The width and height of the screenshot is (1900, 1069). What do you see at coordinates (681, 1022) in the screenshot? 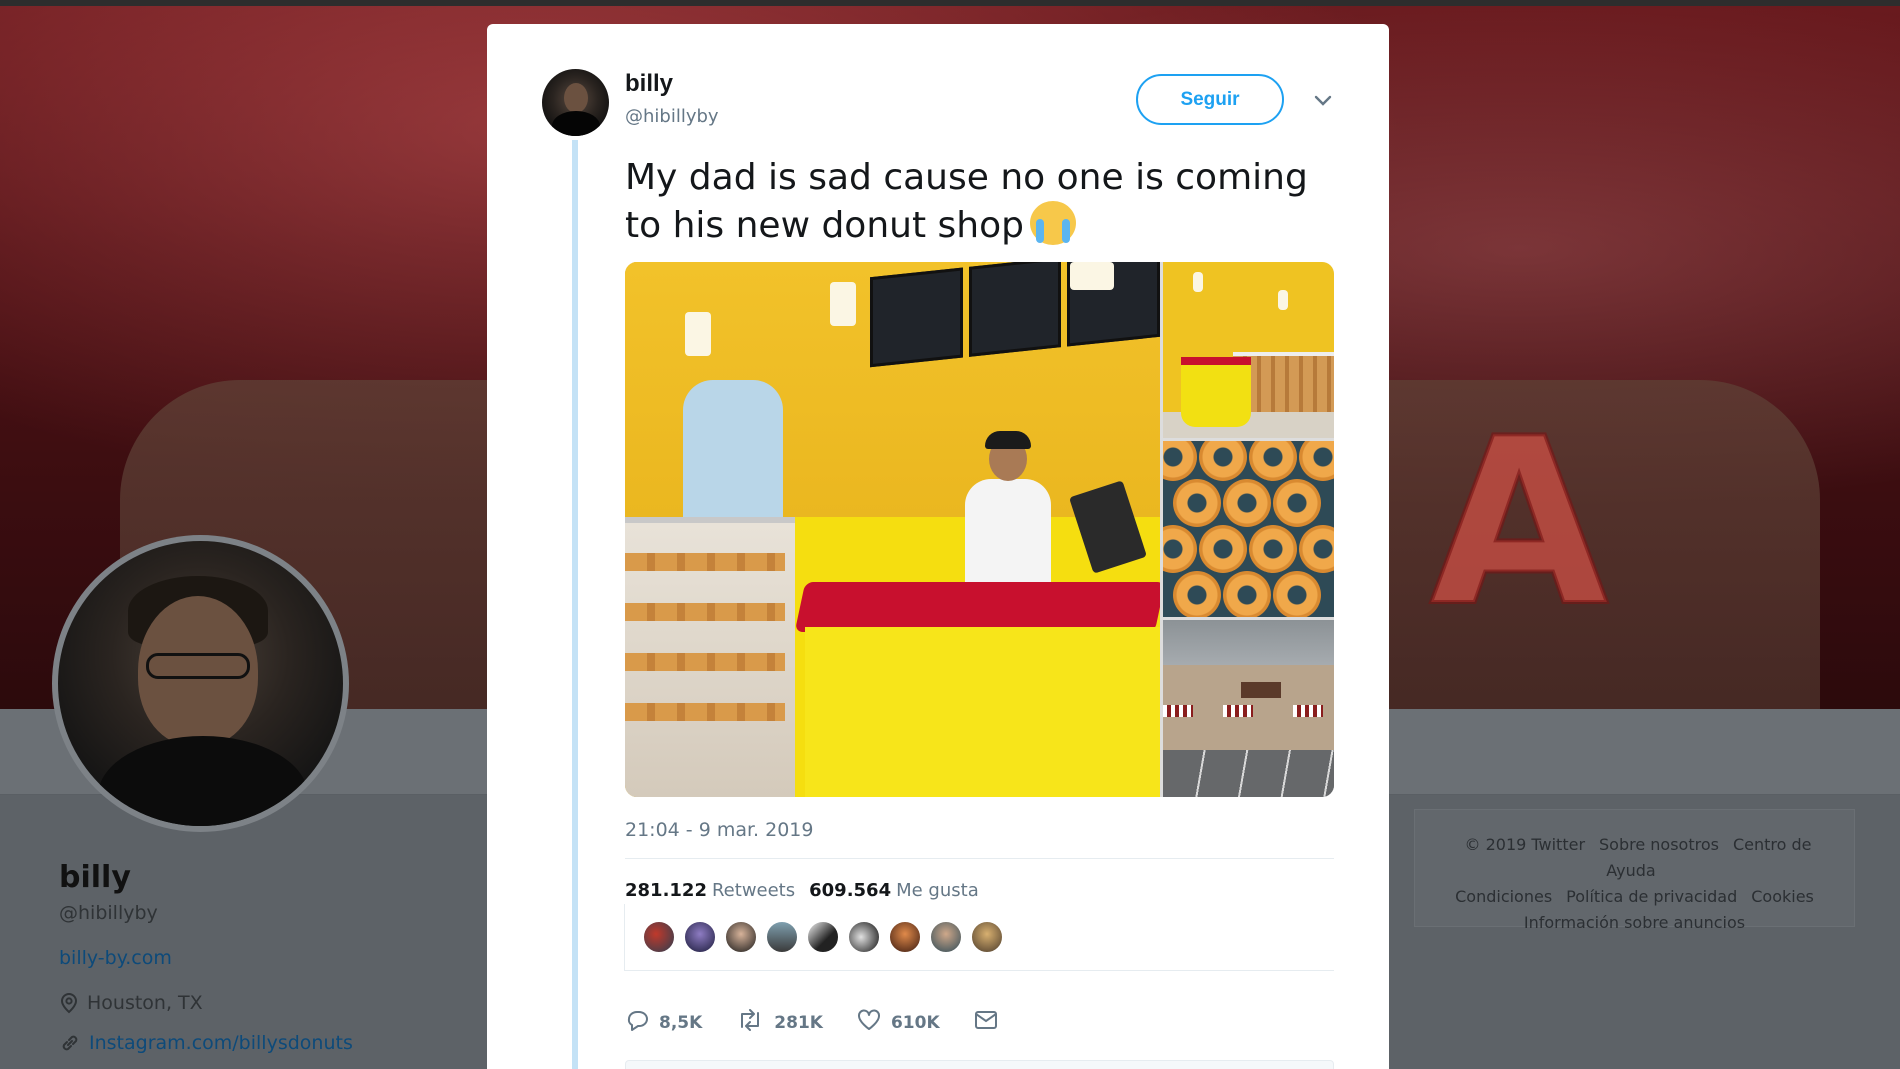
I see `reply-count: 8,5K` at bounding box center [681, 1022].